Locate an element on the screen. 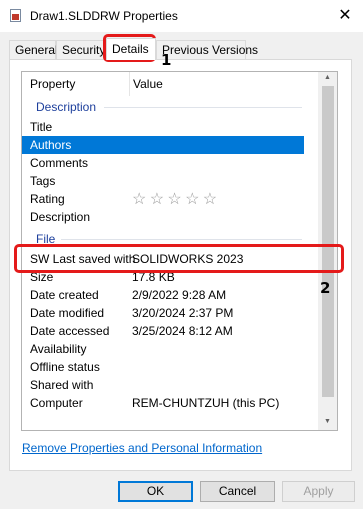 Image resolution: width=363 pixels, height=509 pixels. property-key: Title is located at coordinates (41, 127).